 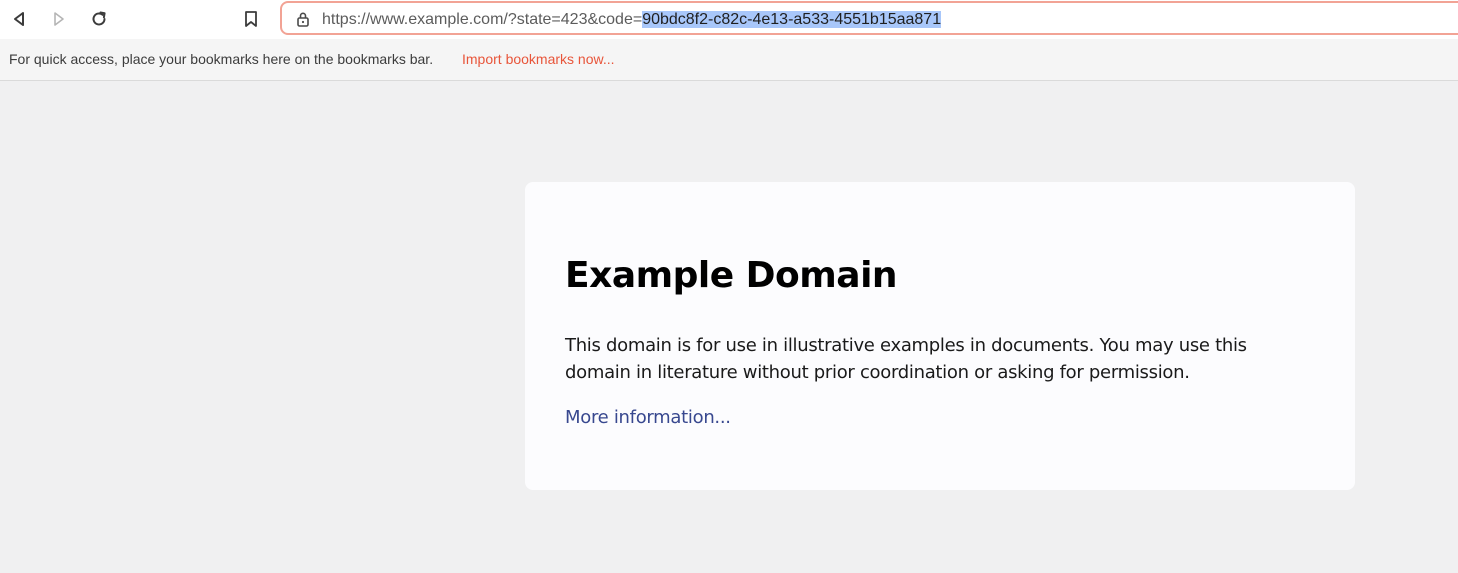 I want to click on back-arrow-icon, so click(x=19, y=19).